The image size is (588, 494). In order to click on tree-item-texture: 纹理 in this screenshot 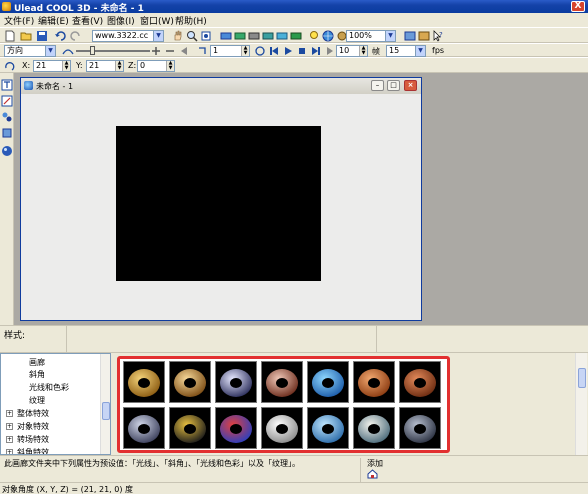, I will do `click(37, 400)`.